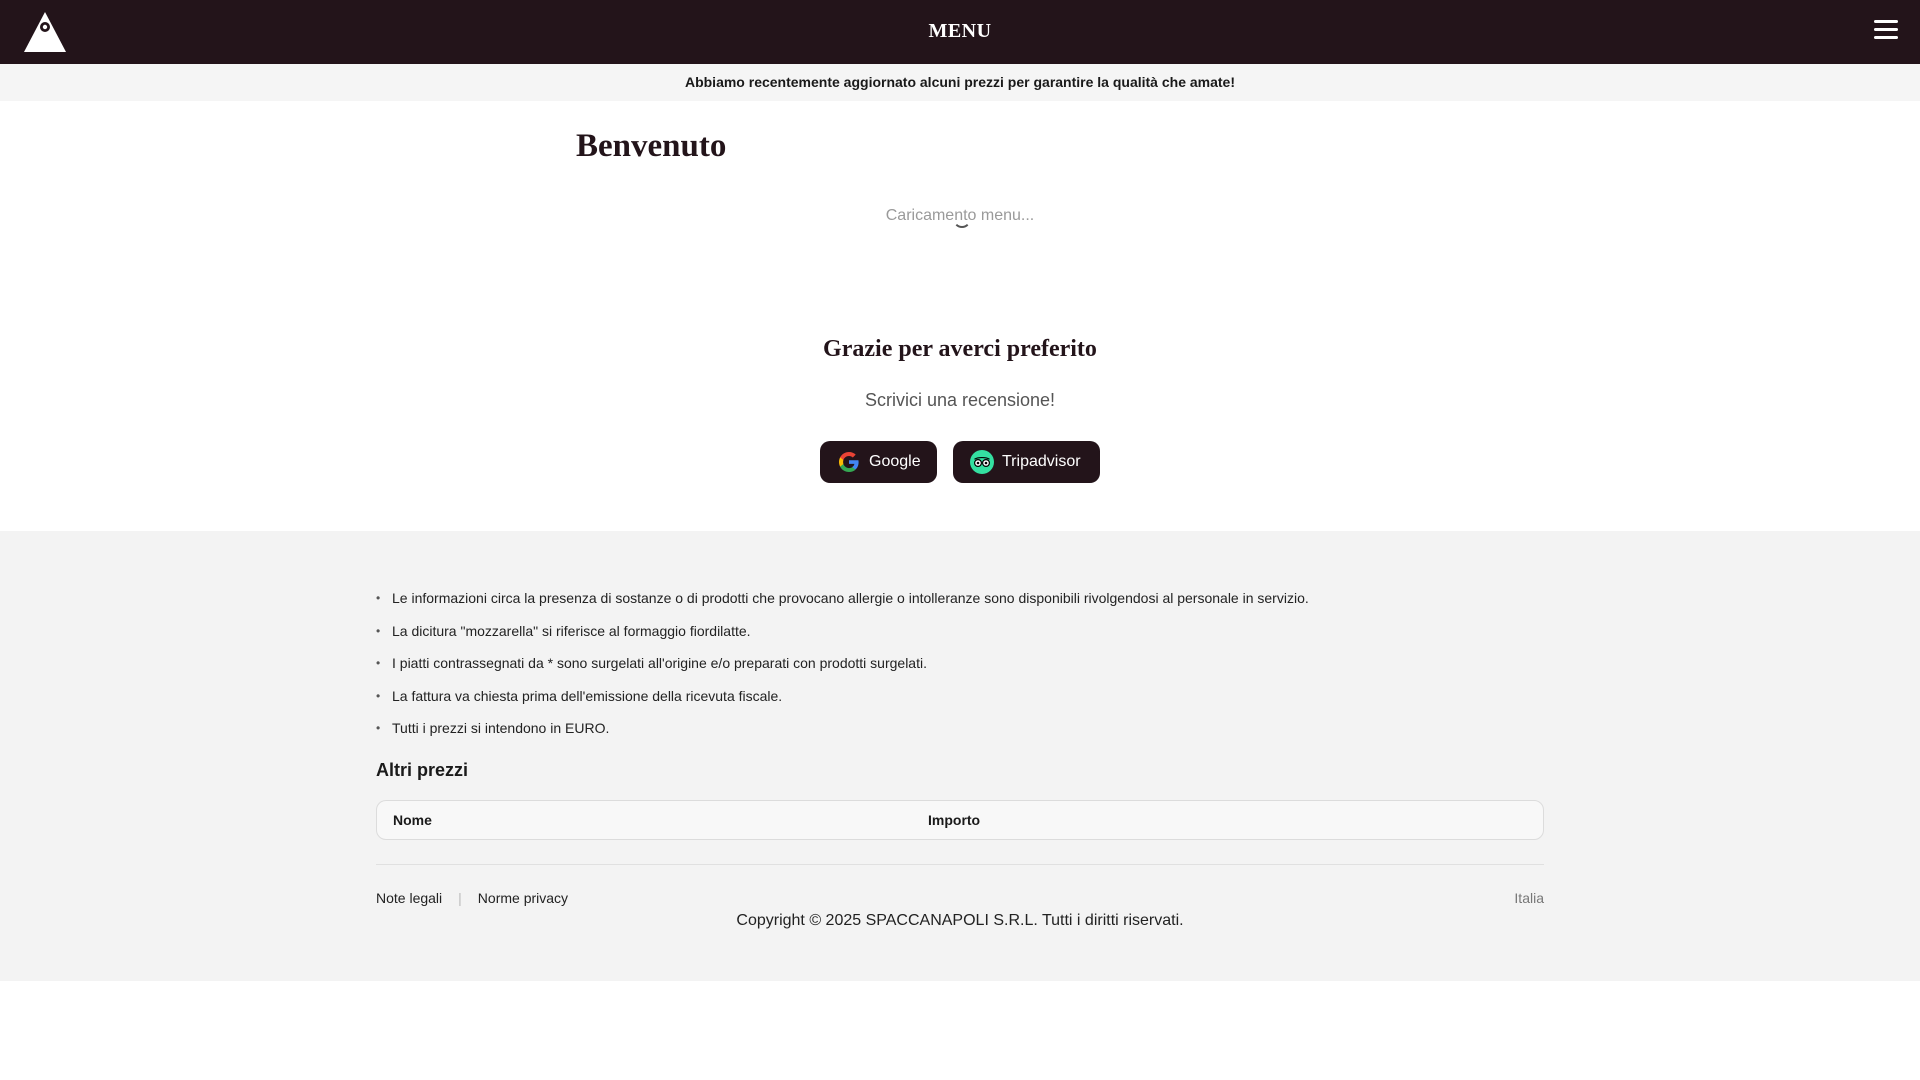 Image resolution: width=1920 pixels, height=1080 pixels. What do you see at coordinates (523, 898) in the screenshot?
I see `privacy-policy-link: Norme privacy` at bounding box center [523, 898].